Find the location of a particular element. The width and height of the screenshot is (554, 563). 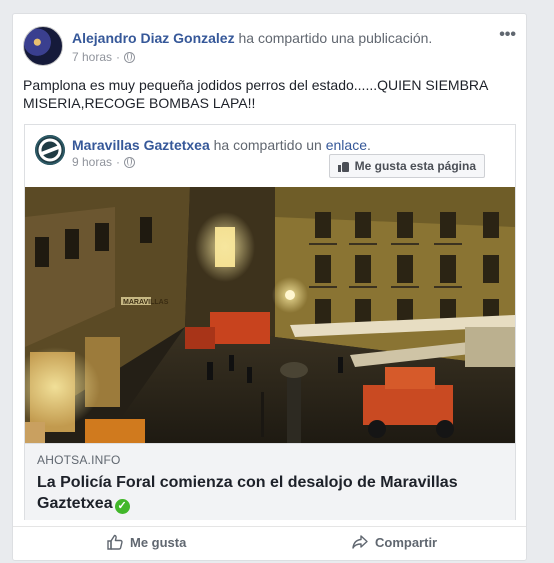

shared-meta: 9 horas · is located at coordinates (104, 162).